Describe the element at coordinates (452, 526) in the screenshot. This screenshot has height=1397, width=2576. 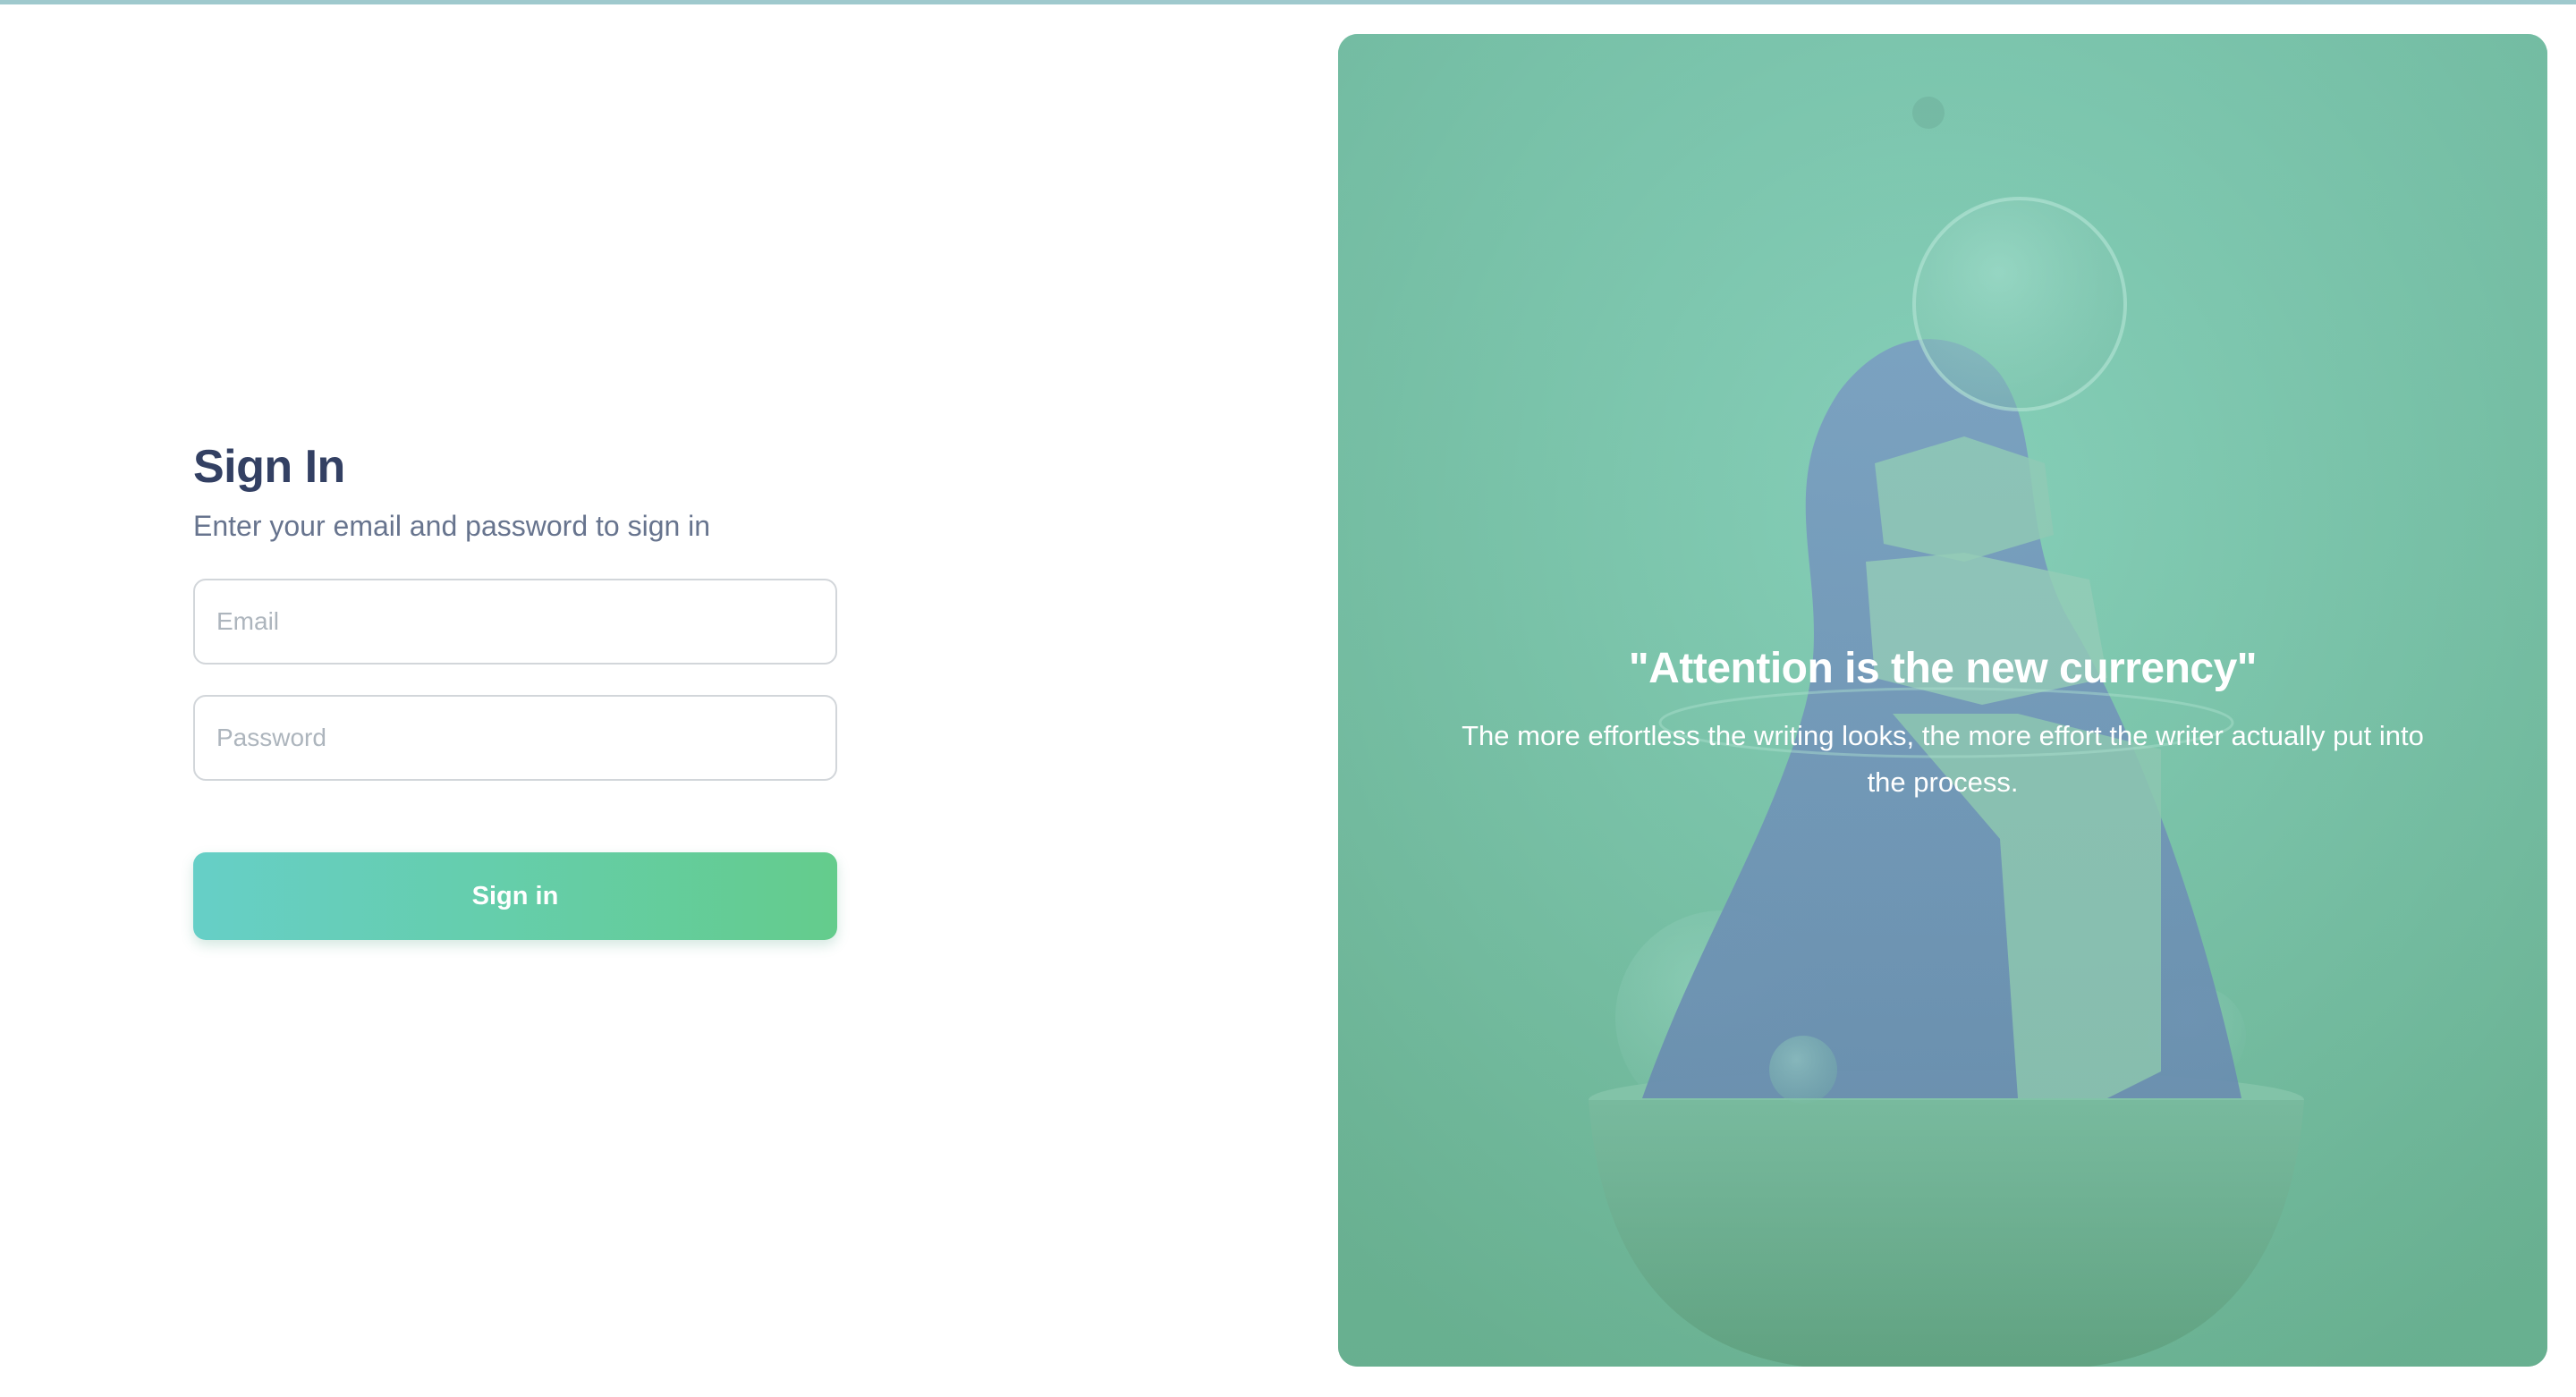
I see `sign-in-subtitle: Enter your email and password to sign in` at that location.